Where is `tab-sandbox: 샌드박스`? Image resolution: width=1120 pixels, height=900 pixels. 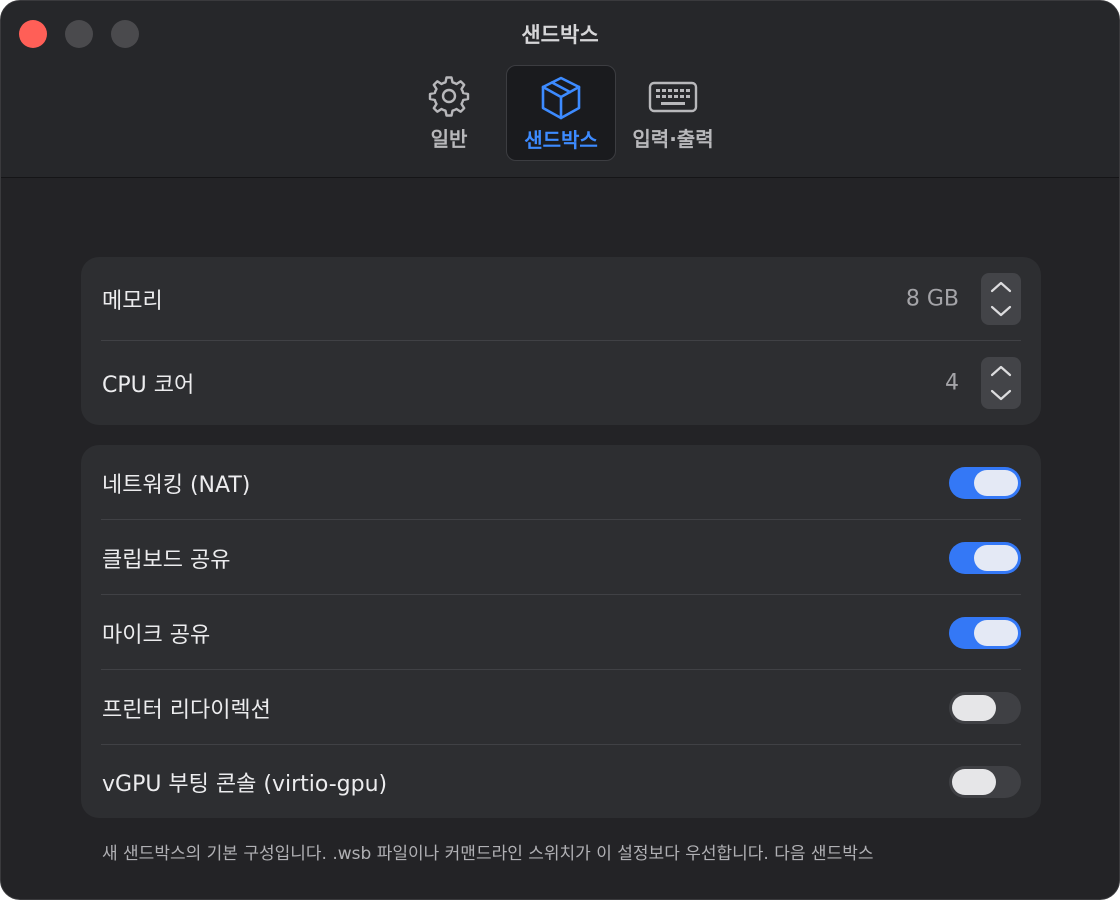 tab-sandbox: 샌드박스 is located at coordinates (561, 113).